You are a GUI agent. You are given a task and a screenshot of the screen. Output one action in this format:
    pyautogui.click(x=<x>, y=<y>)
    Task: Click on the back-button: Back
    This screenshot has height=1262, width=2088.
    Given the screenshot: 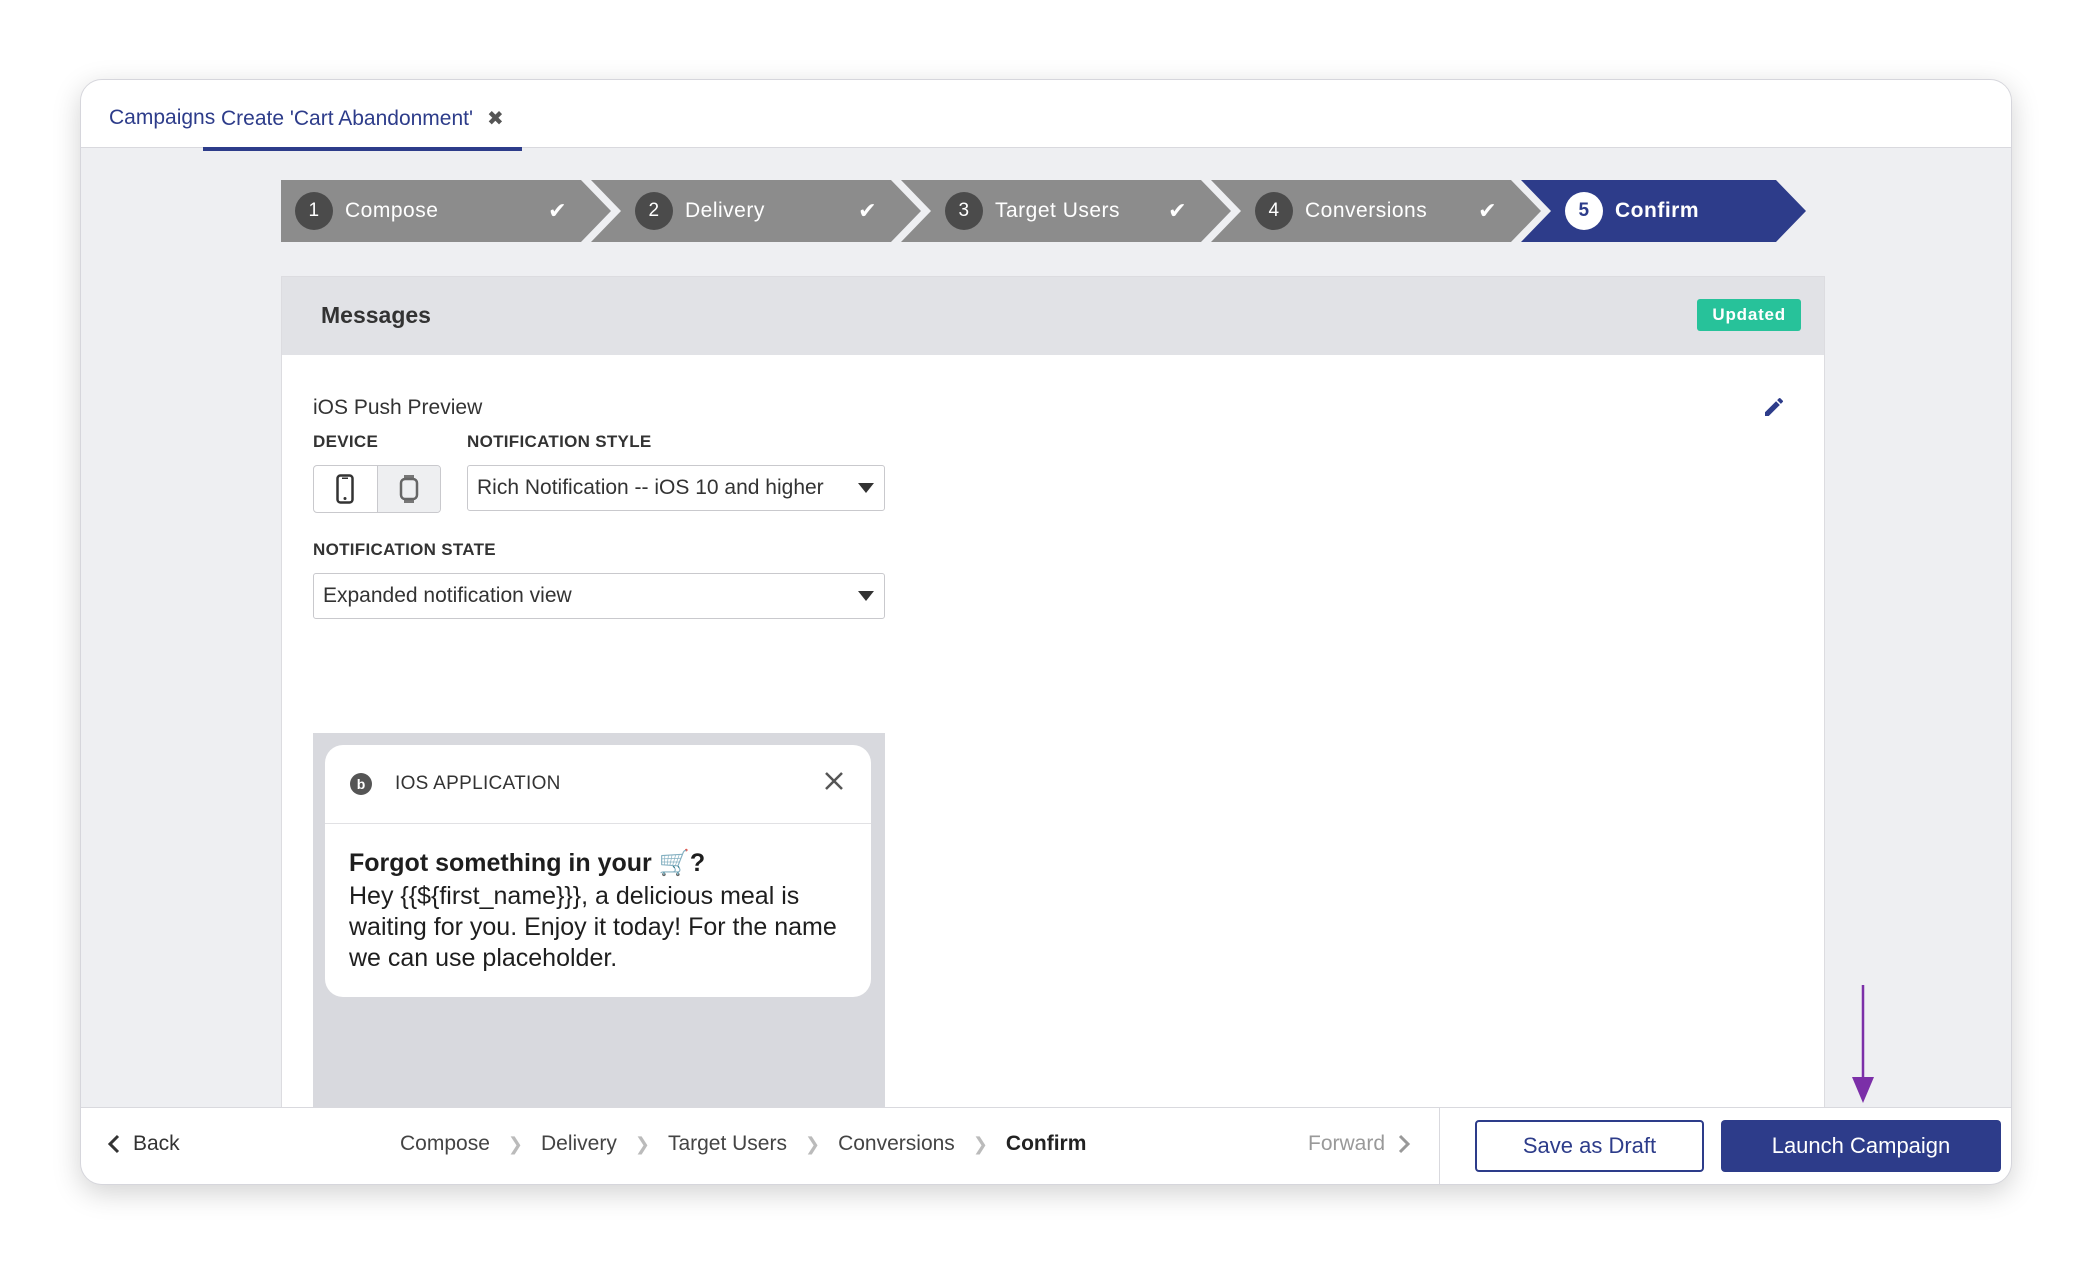 What is the action you would take?
    pyautogui.click(x=143, y=1144)
    